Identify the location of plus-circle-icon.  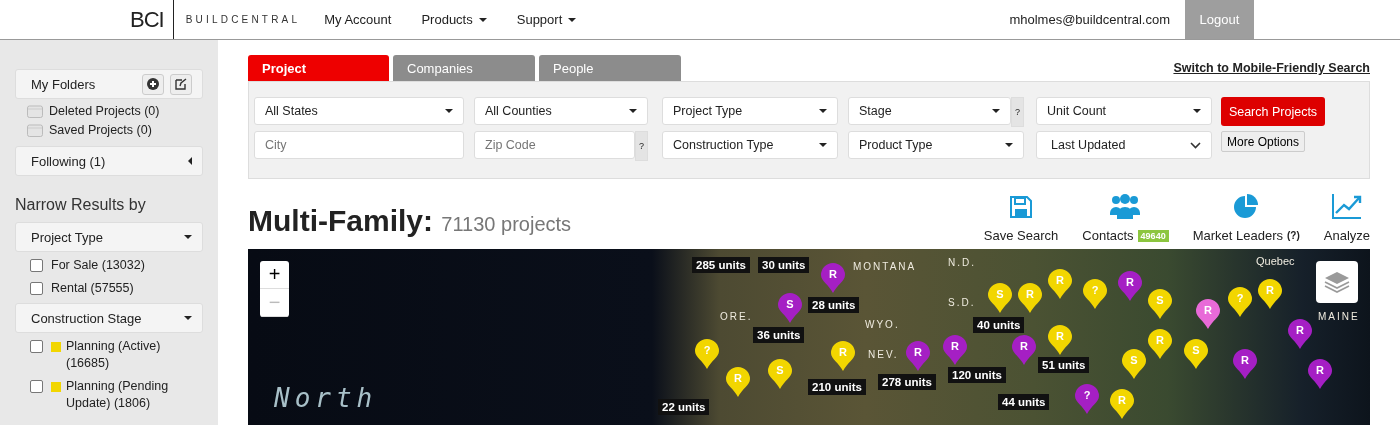
(153, 84).